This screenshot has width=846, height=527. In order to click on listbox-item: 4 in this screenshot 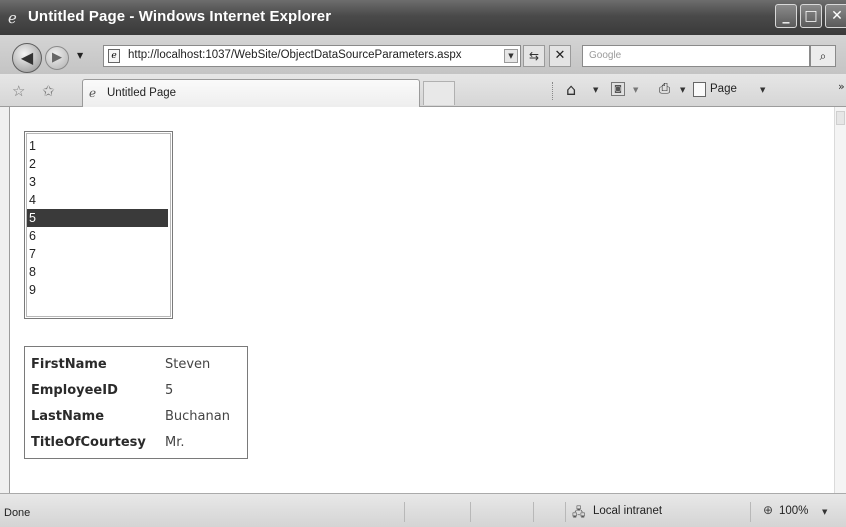, I will do `click(97, 200)`.